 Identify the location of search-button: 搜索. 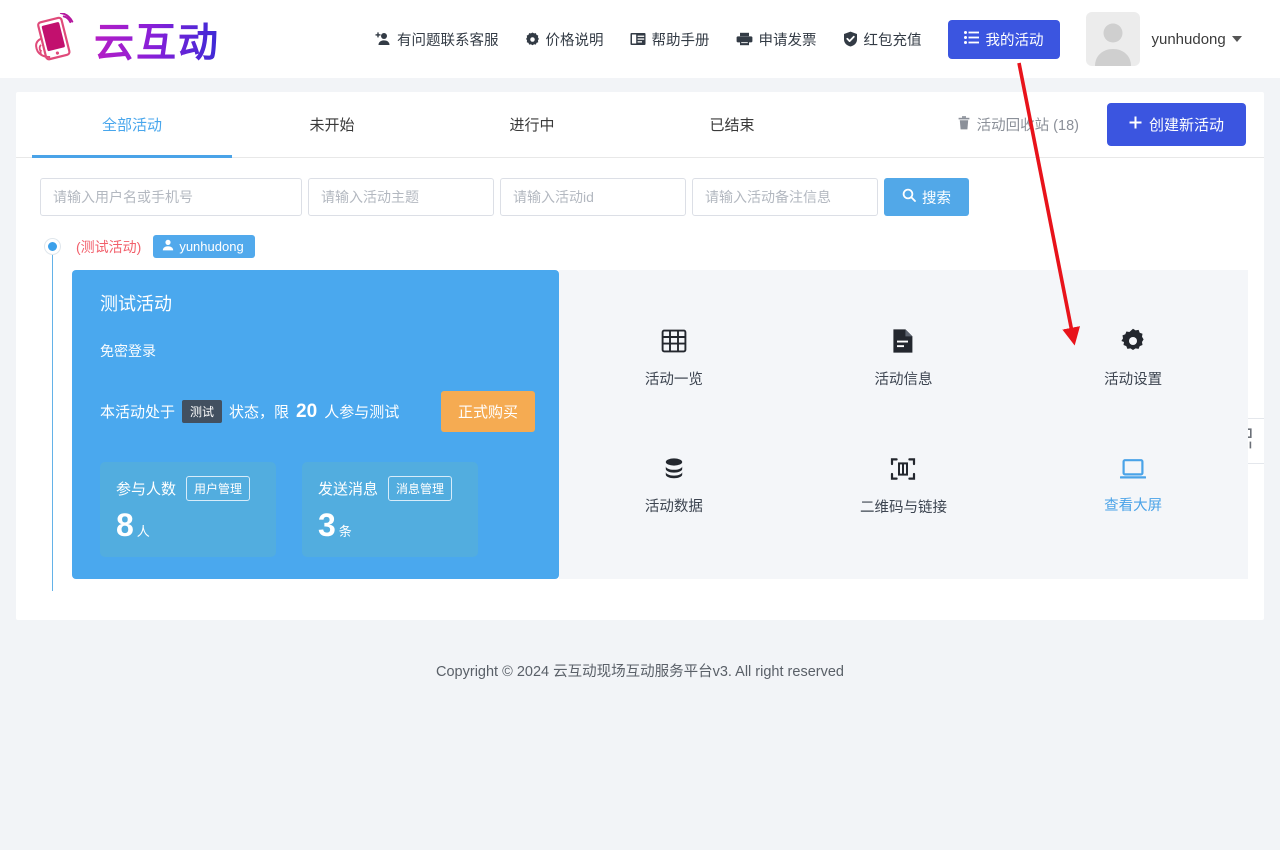
(926, 197).